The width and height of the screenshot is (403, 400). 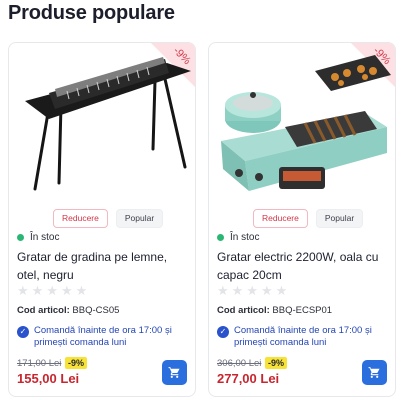 What do you see at coordinates (96, 310) in the screenshot?
I see `product-code-value: BBQ-CS05` at bounding box center [96, 310].